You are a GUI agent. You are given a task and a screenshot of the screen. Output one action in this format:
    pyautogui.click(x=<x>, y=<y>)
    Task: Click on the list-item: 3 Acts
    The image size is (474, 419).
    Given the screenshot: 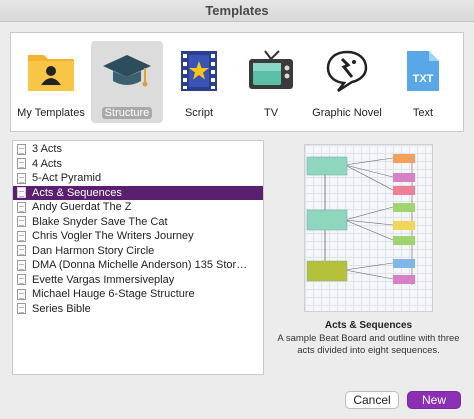 What is the action you would take?
    pyautogui.click(x=138, y=149)
    